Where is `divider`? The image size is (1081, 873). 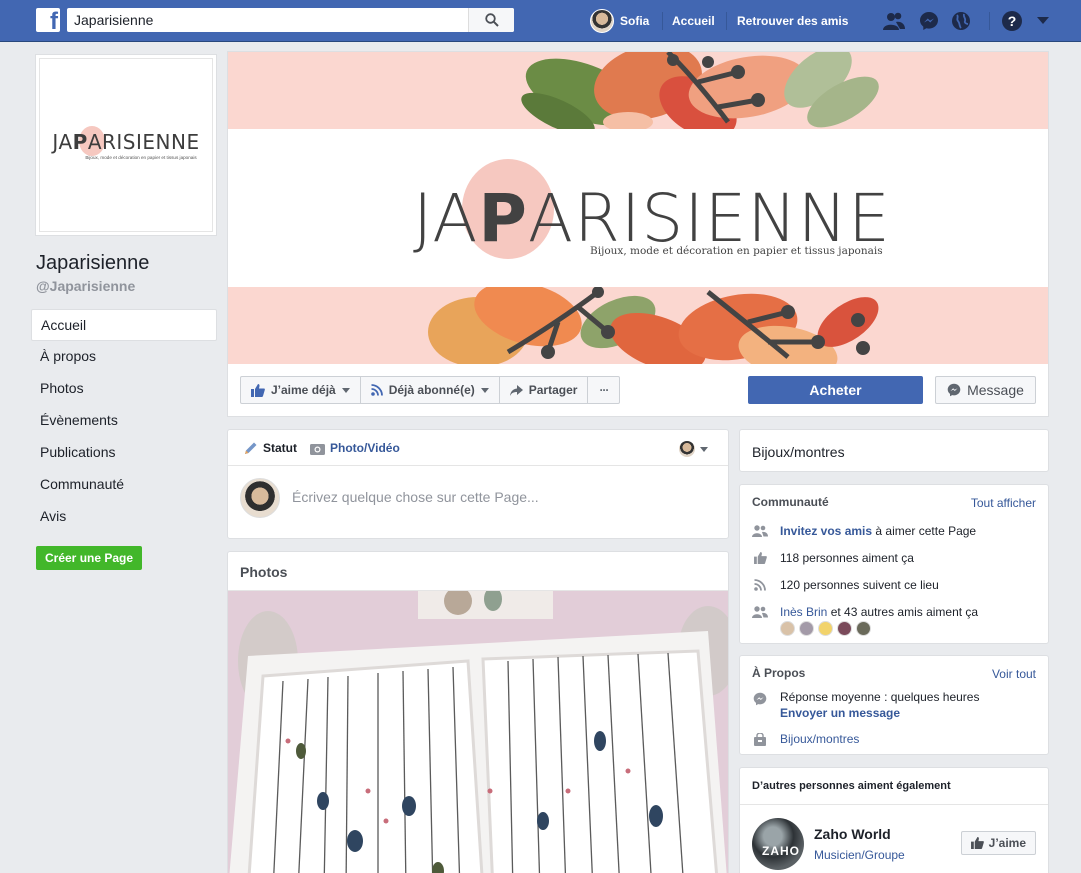
divider is located at coordinates (894, 804).